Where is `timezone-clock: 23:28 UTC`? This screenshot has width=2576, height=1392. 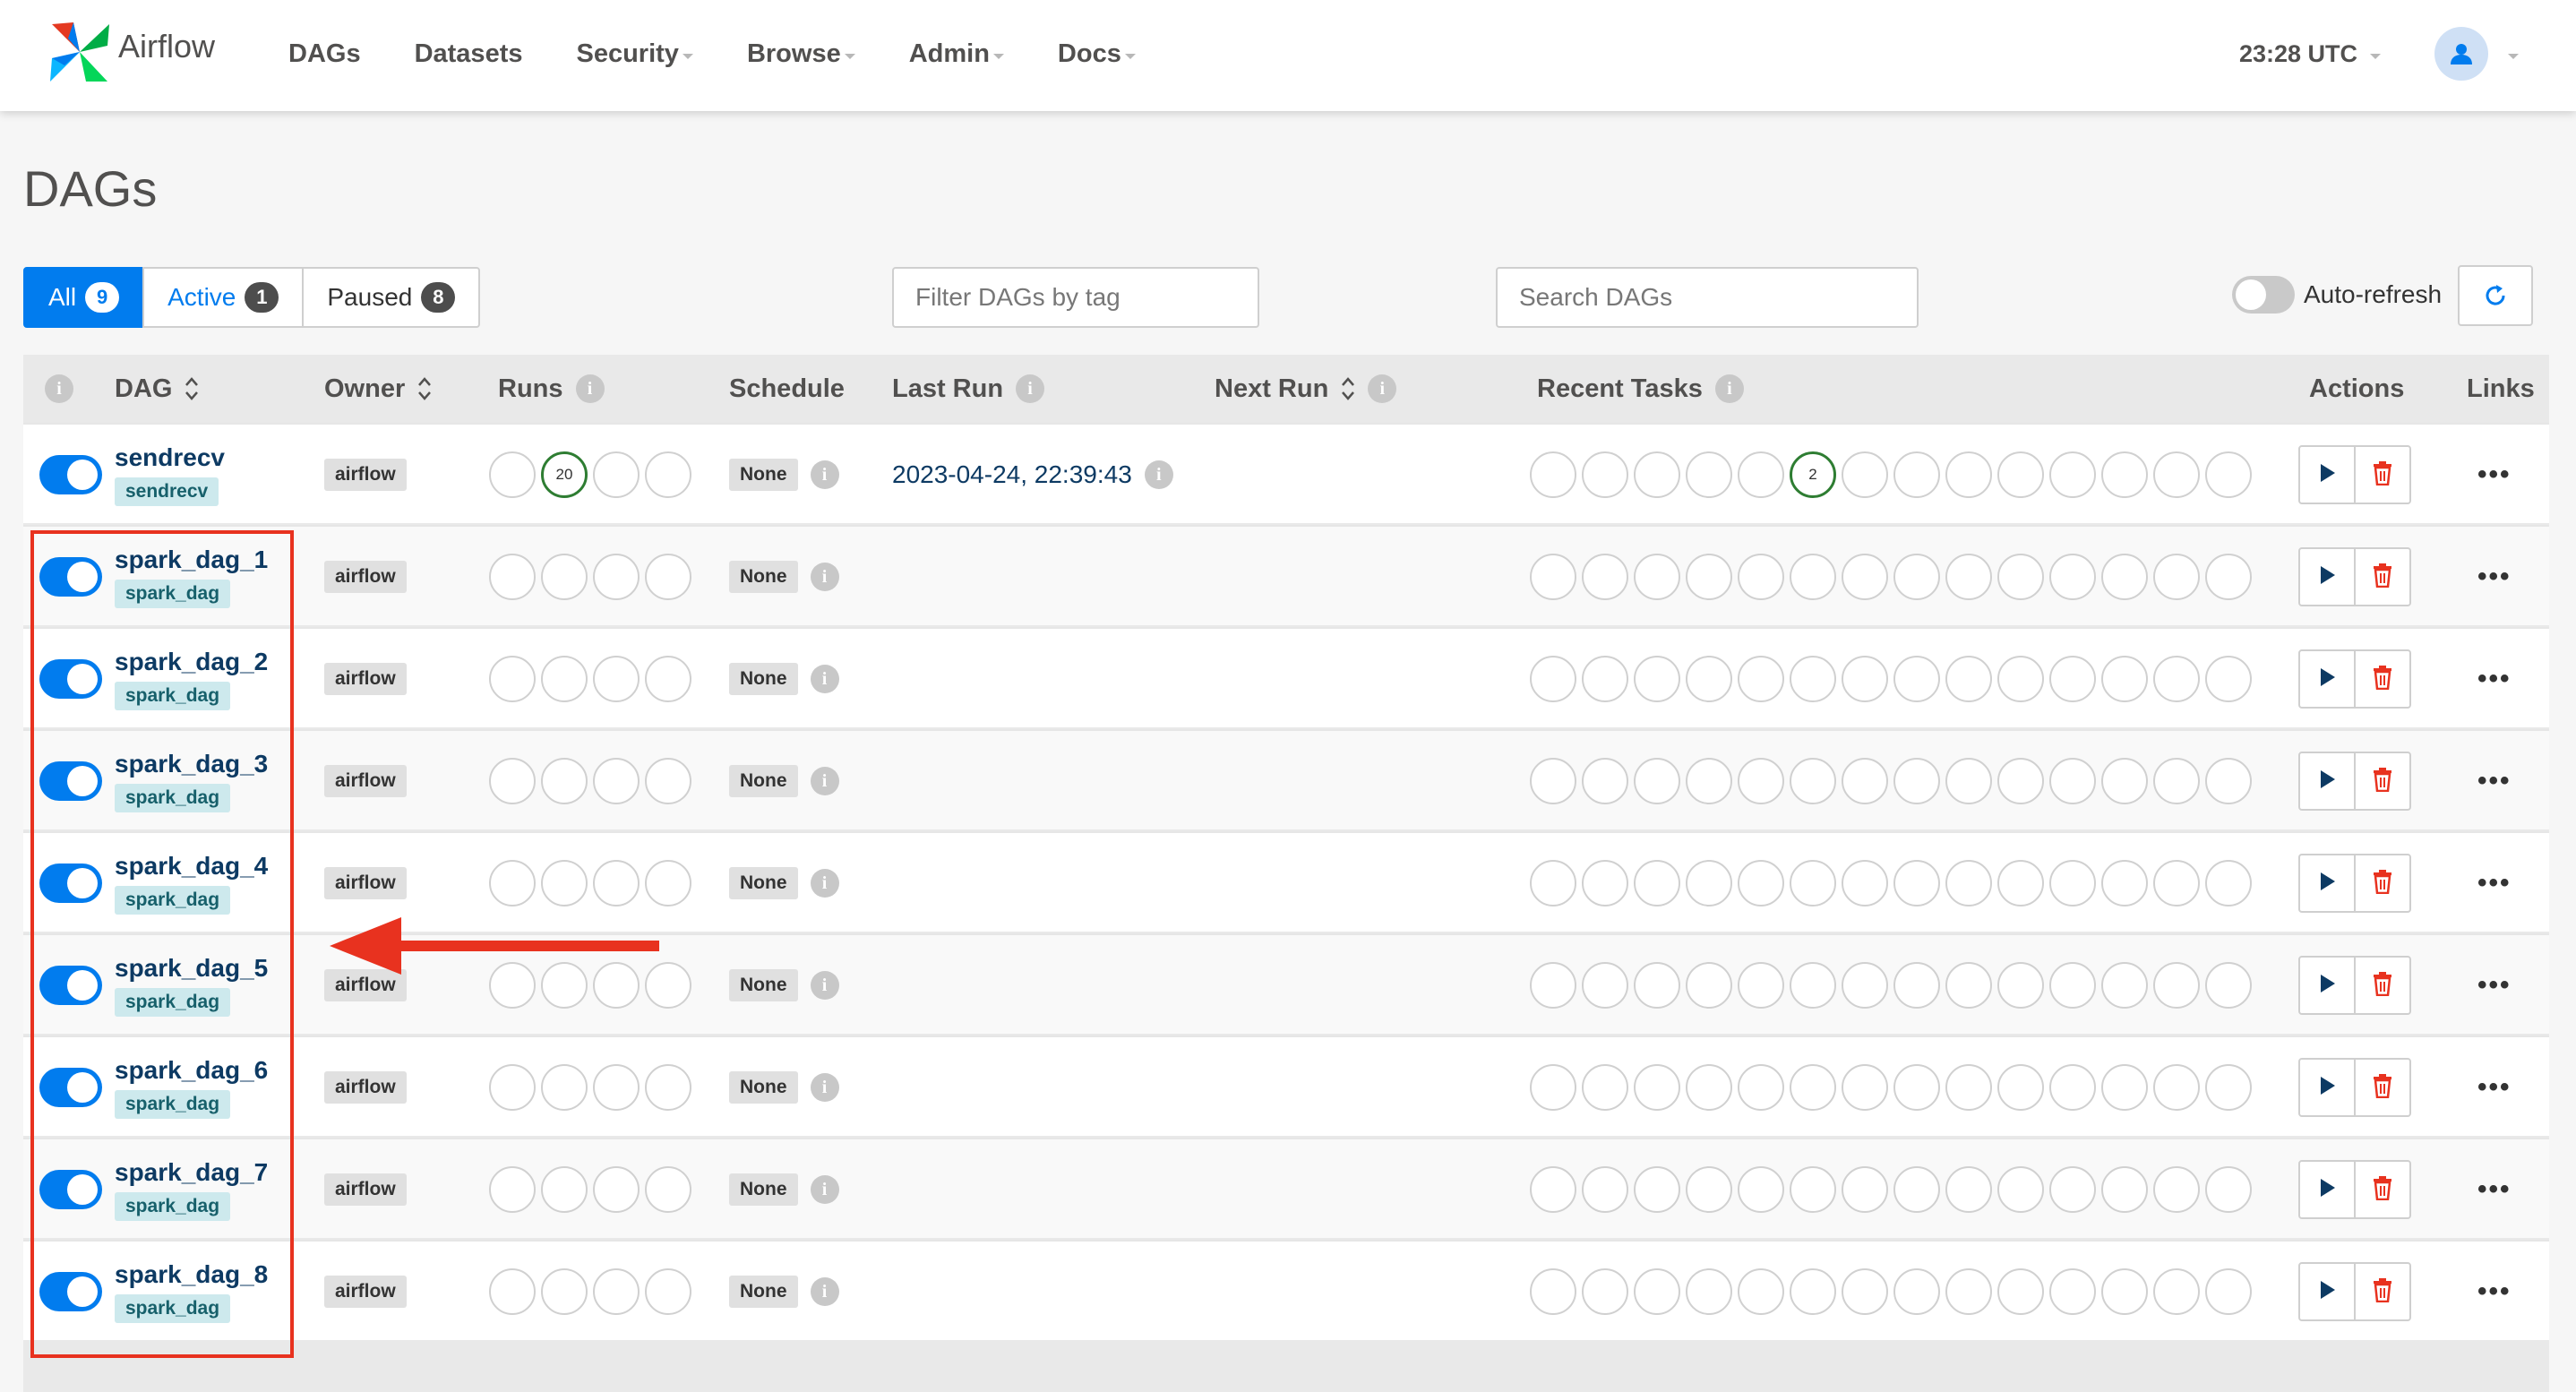
timezone-clock: 23:28 UTC is located at coordinates (2310, 54).